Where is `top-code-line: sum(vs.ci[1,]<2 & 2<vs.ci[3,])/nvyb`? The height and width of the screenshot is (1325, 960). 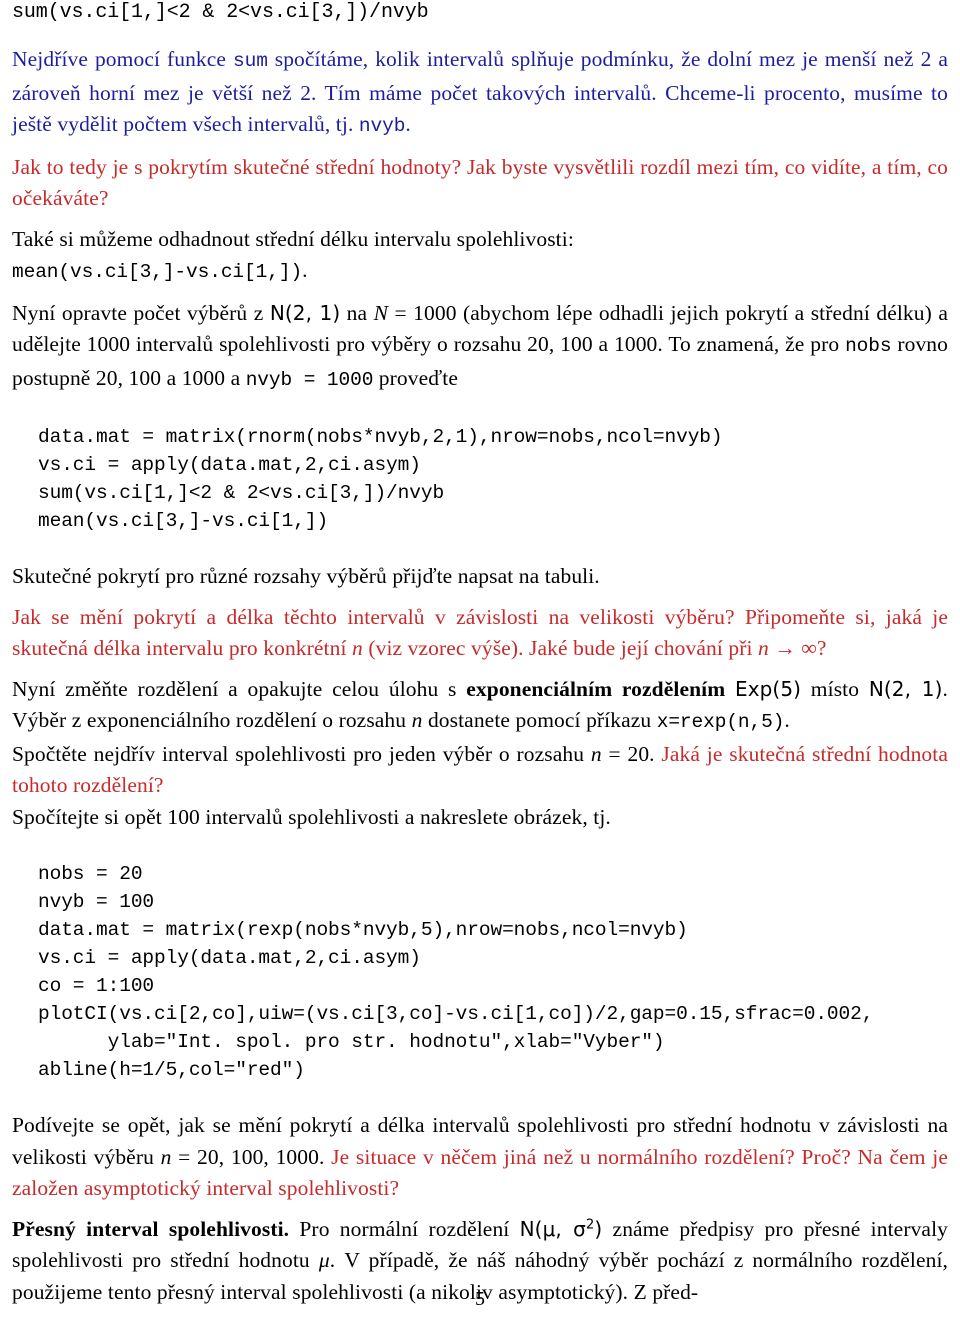 top-code-line: sum(vs.ci[1,]<2 & 2<vs.ci[3,])/nvyb is located at coordinates (220, 12).